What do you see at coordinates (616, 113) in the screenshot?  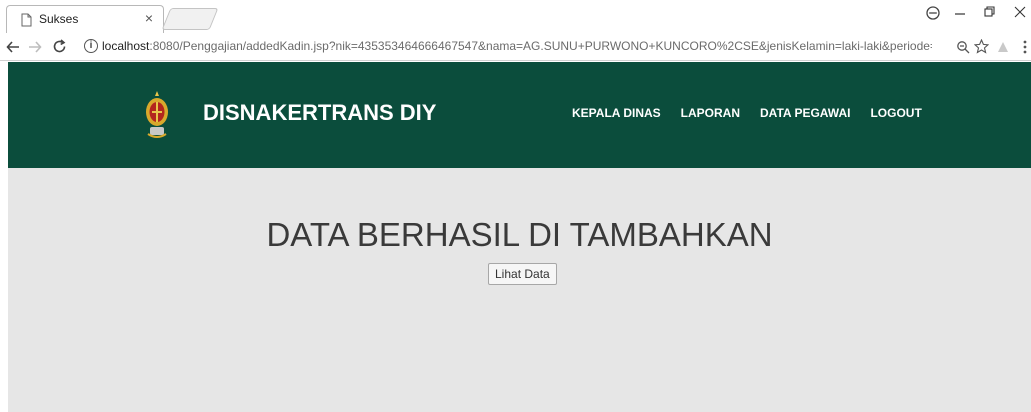 I see `nav-item-kepala-dinas: KEPALA DINAS` at bounding box center [616, 113].